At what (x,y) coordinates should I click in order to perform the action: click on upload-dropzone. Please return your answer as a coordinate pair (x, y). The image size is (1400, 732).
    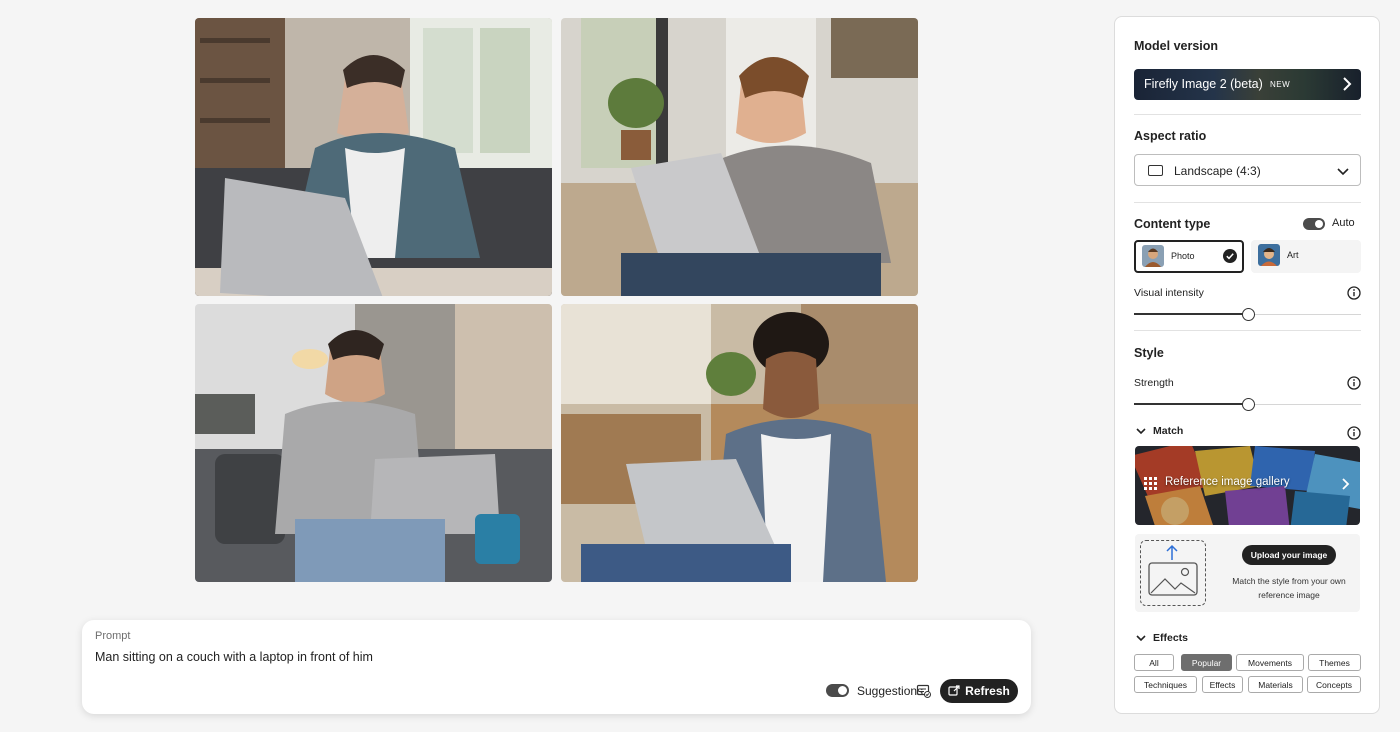
    Looking at the image, I should click on (1173, 573).